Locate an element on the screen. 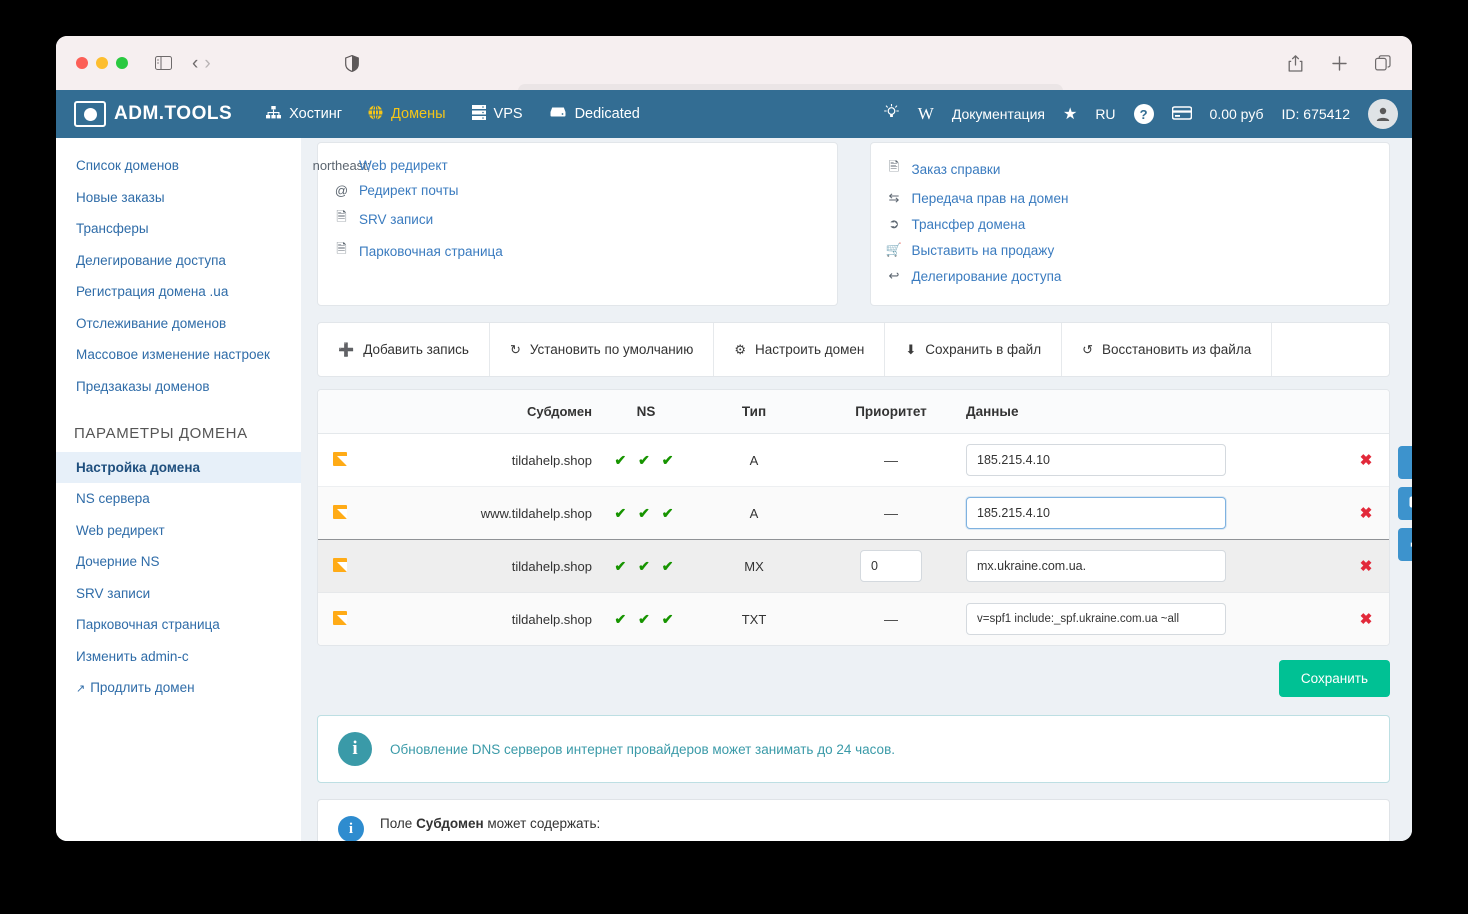 The height and width of the screenshot is (914, 1468). row-type: TXT is located at coordinates (754, 619).